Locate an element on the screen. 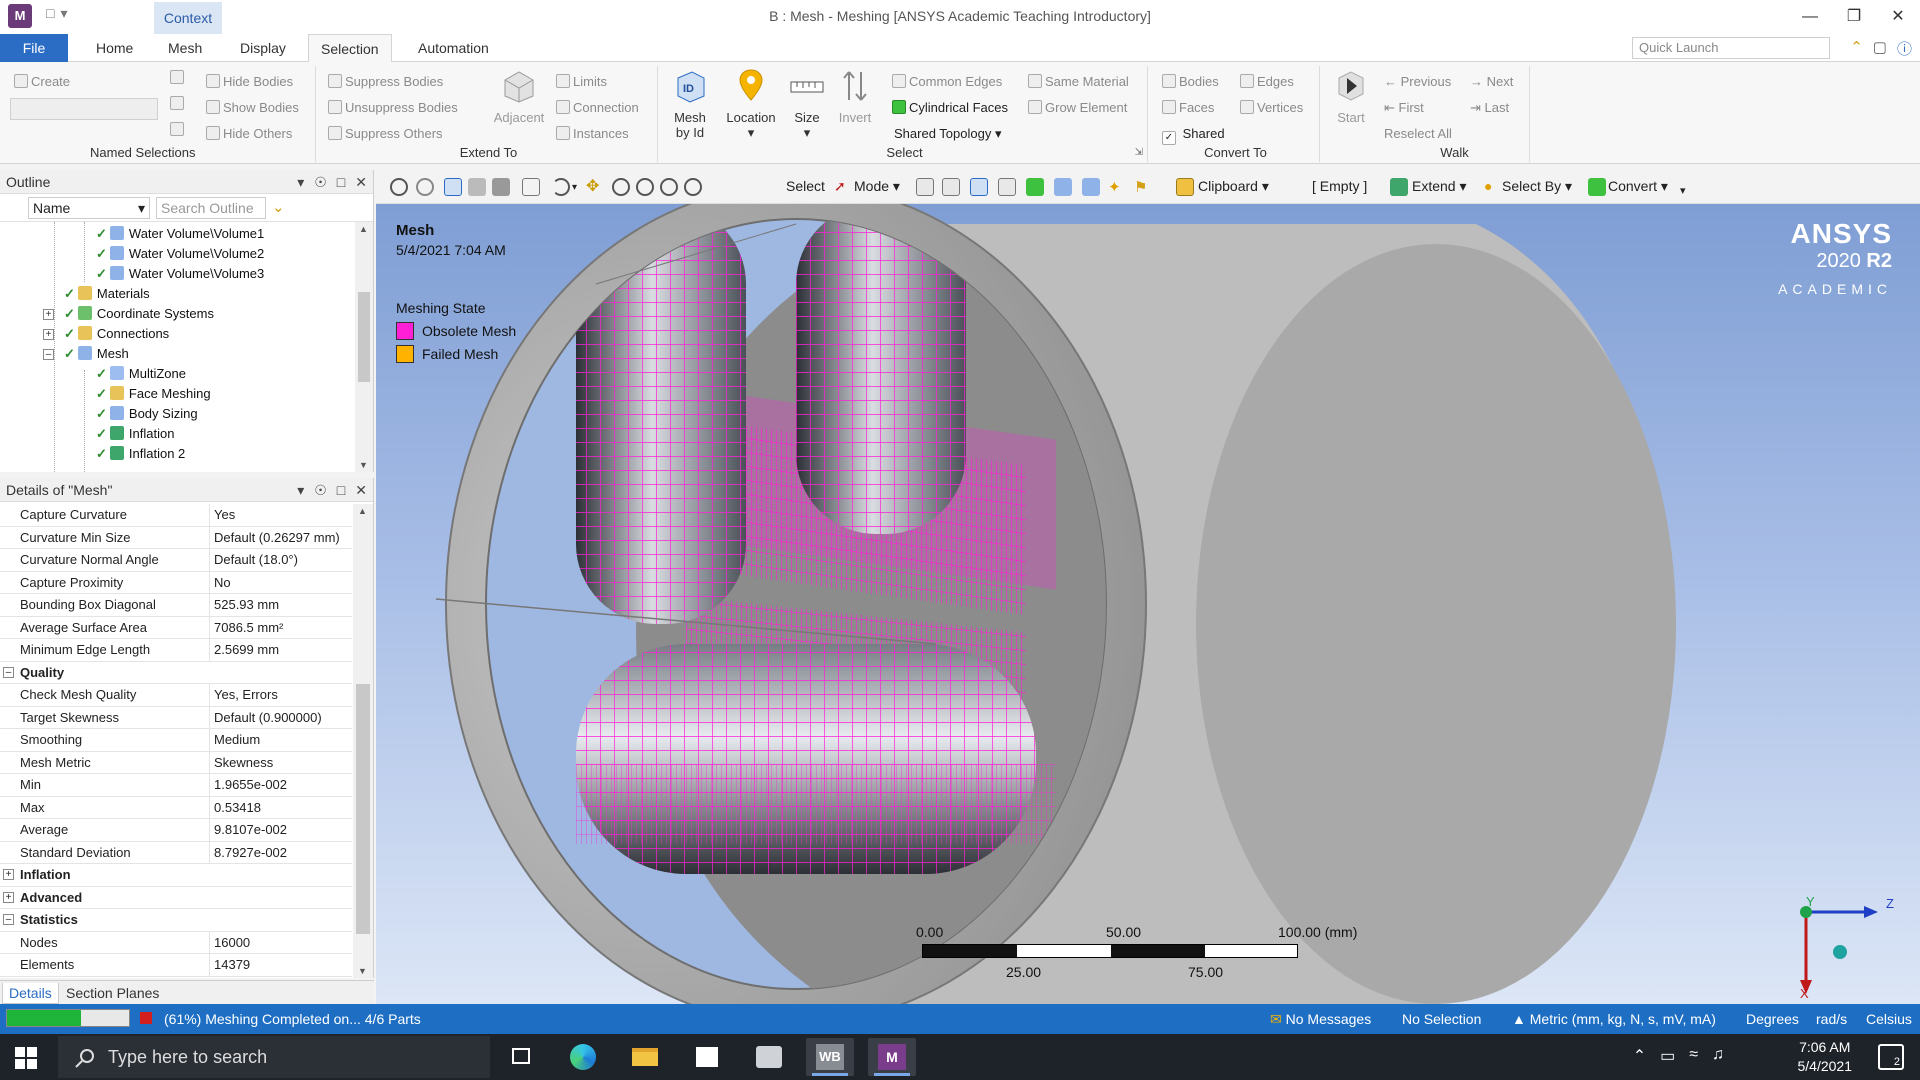 The height and width of the screenshot is (1080, 1920). wifi-icon: ≈ is located at coordinates (1693, 1056).